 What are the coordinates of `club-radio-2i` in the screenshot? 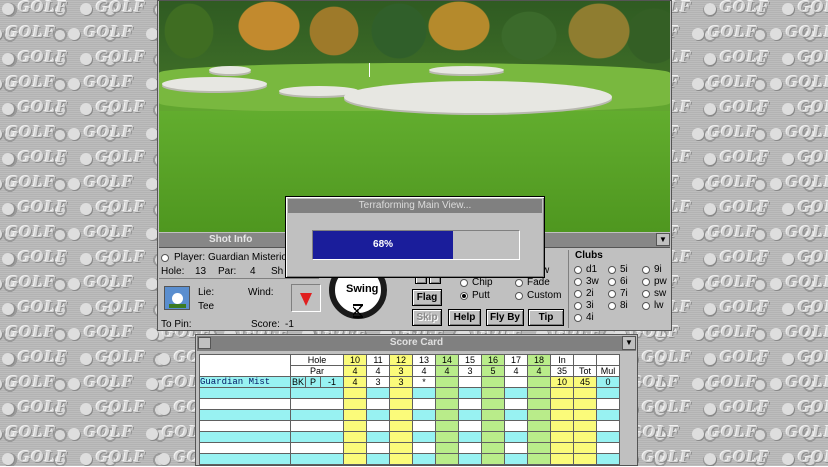 It's located at (578, 294).